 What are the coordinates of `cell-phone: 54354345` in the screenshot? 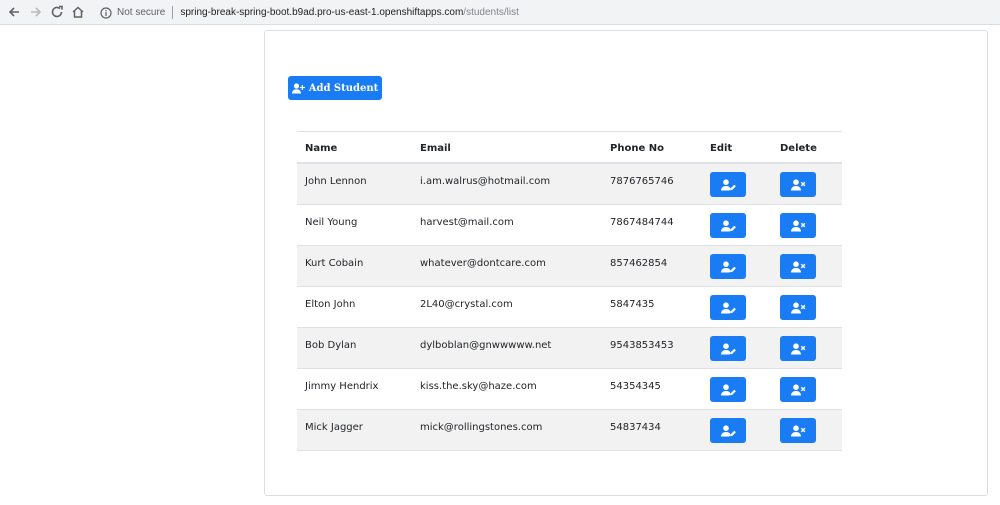 It's located at (635, 386).